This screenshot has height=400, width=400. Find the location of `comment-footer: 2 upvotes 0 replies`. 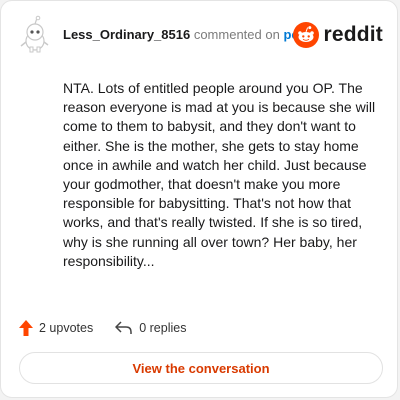

comment-footer: 2 upvotes 0 replies is located at coordinates (102, 328).